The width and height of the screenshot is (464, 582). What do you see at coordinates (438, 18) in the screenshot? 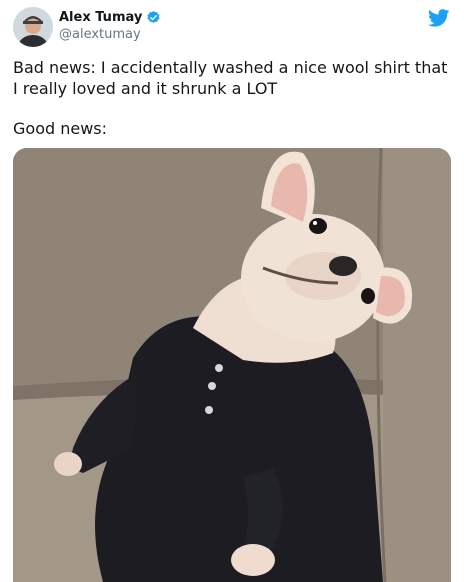
I see `twitter-bird-icon` at bounding box center [438, 18].